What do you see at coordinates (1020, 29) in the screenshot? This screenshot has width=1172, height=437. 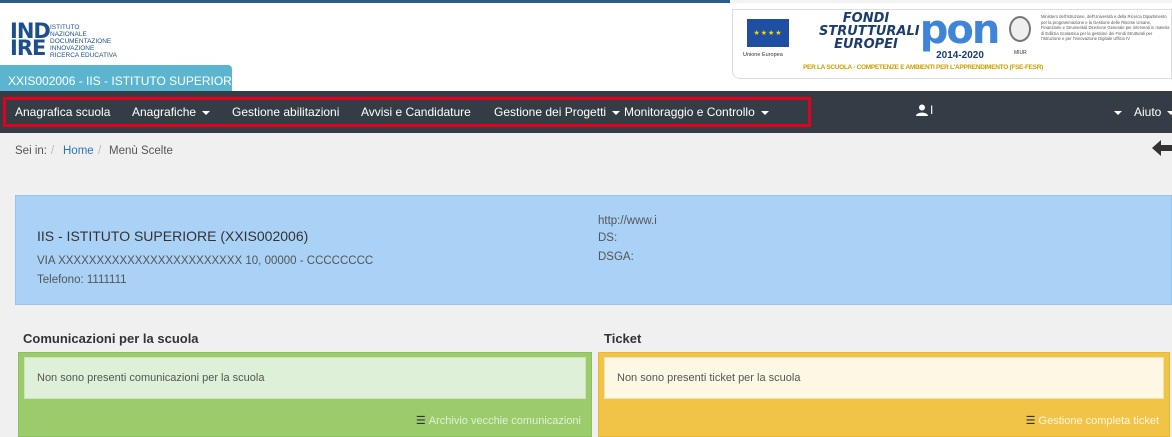 I see `italy-emblem-icon` at bounding box center [1020, 29].